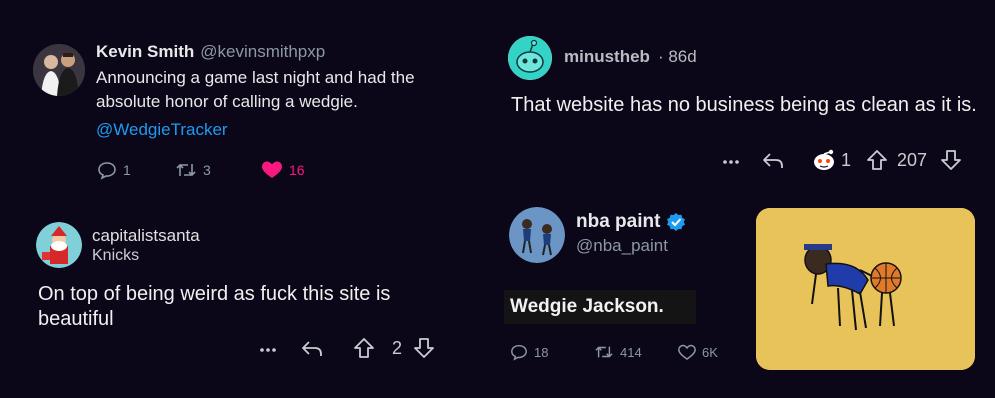 This screenshot has height=398, width=995. I want to click on retweet-button: 414, so click(636, 352).